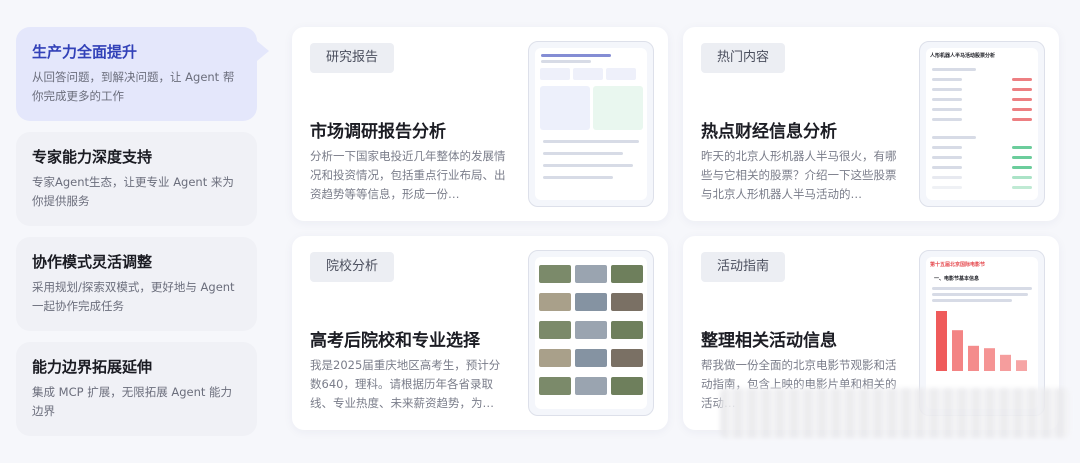 This screenshot has height=463, width=1080. I want to click on card-title: 热点财经信息分析, so click(769, 132).